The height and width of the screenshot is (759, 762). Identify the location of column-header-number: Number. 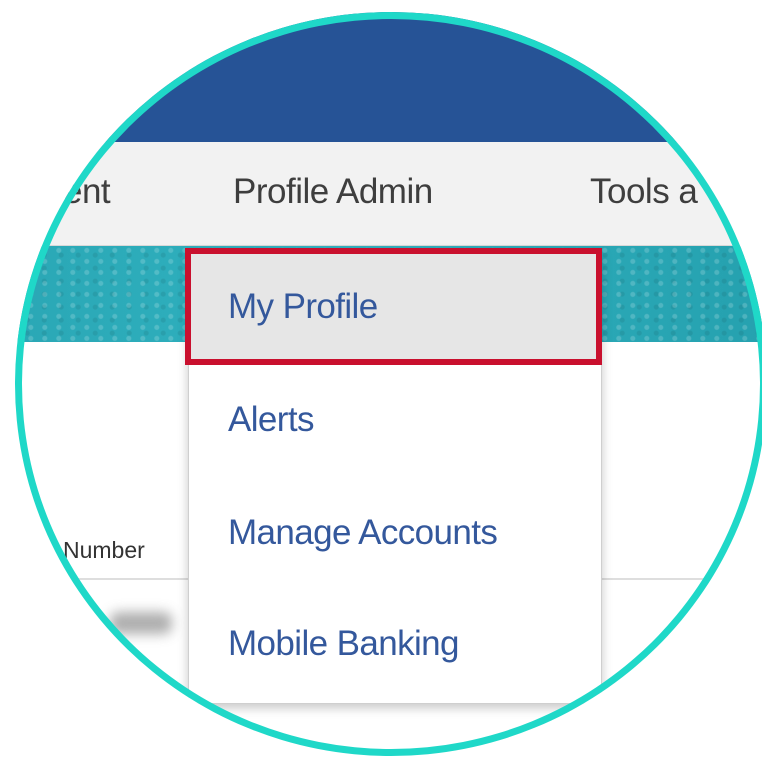
(104, 550).